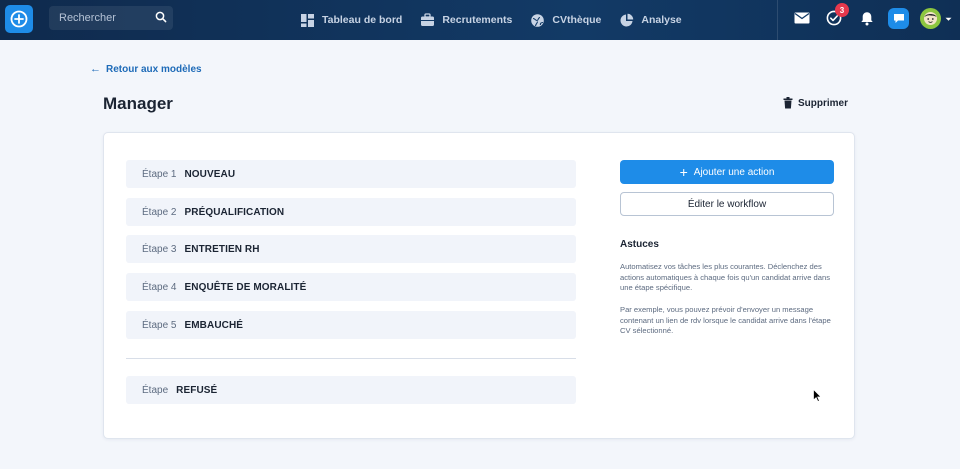 This screenshot has height=469, width=960. What do you see at coordinates (788, 103) in the screenshot?
I see `trash-icon` at bounding box center [788, 103].